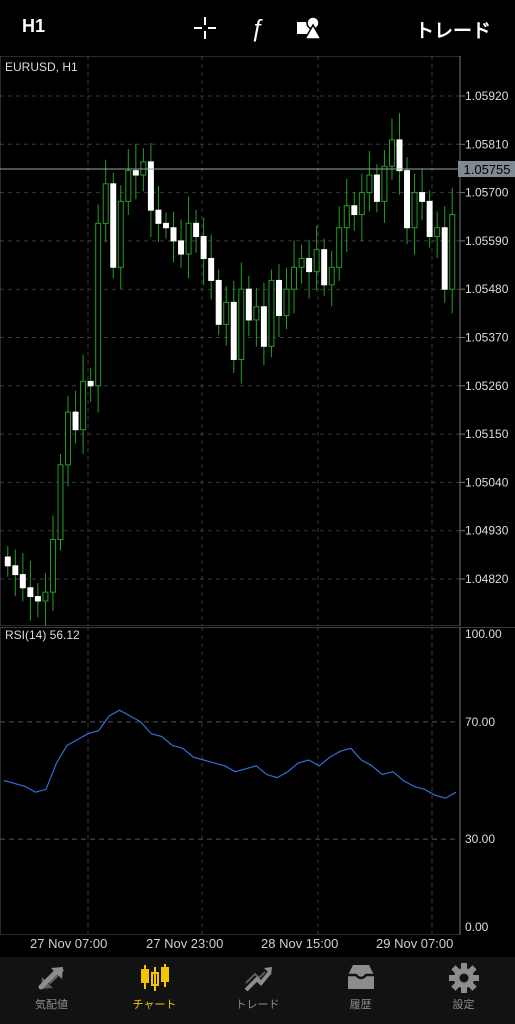  Describe the element at coordinates (230, 754) in the screenshot. I see `rsi-line` at that location.